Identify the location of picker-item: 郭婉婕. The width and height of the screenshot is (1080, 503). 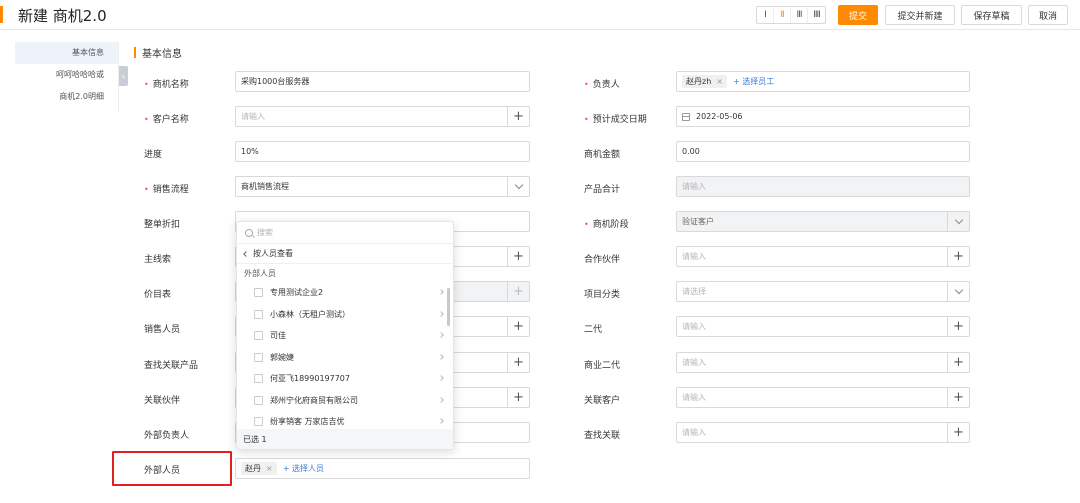
(345, 358).